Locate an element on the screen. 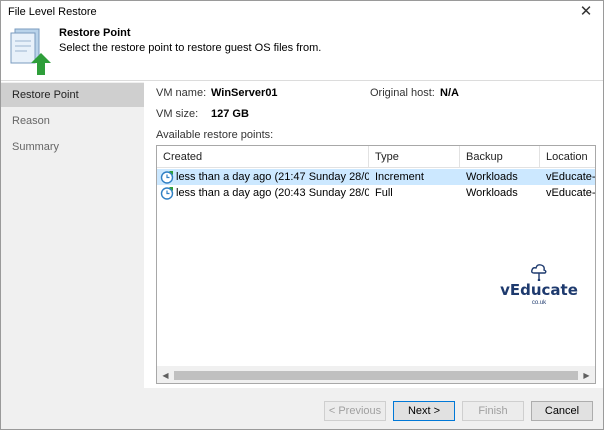 This screenshot has width=604, height=430. list-header: Created Type Backup Location is located at coordinates (376, 157).